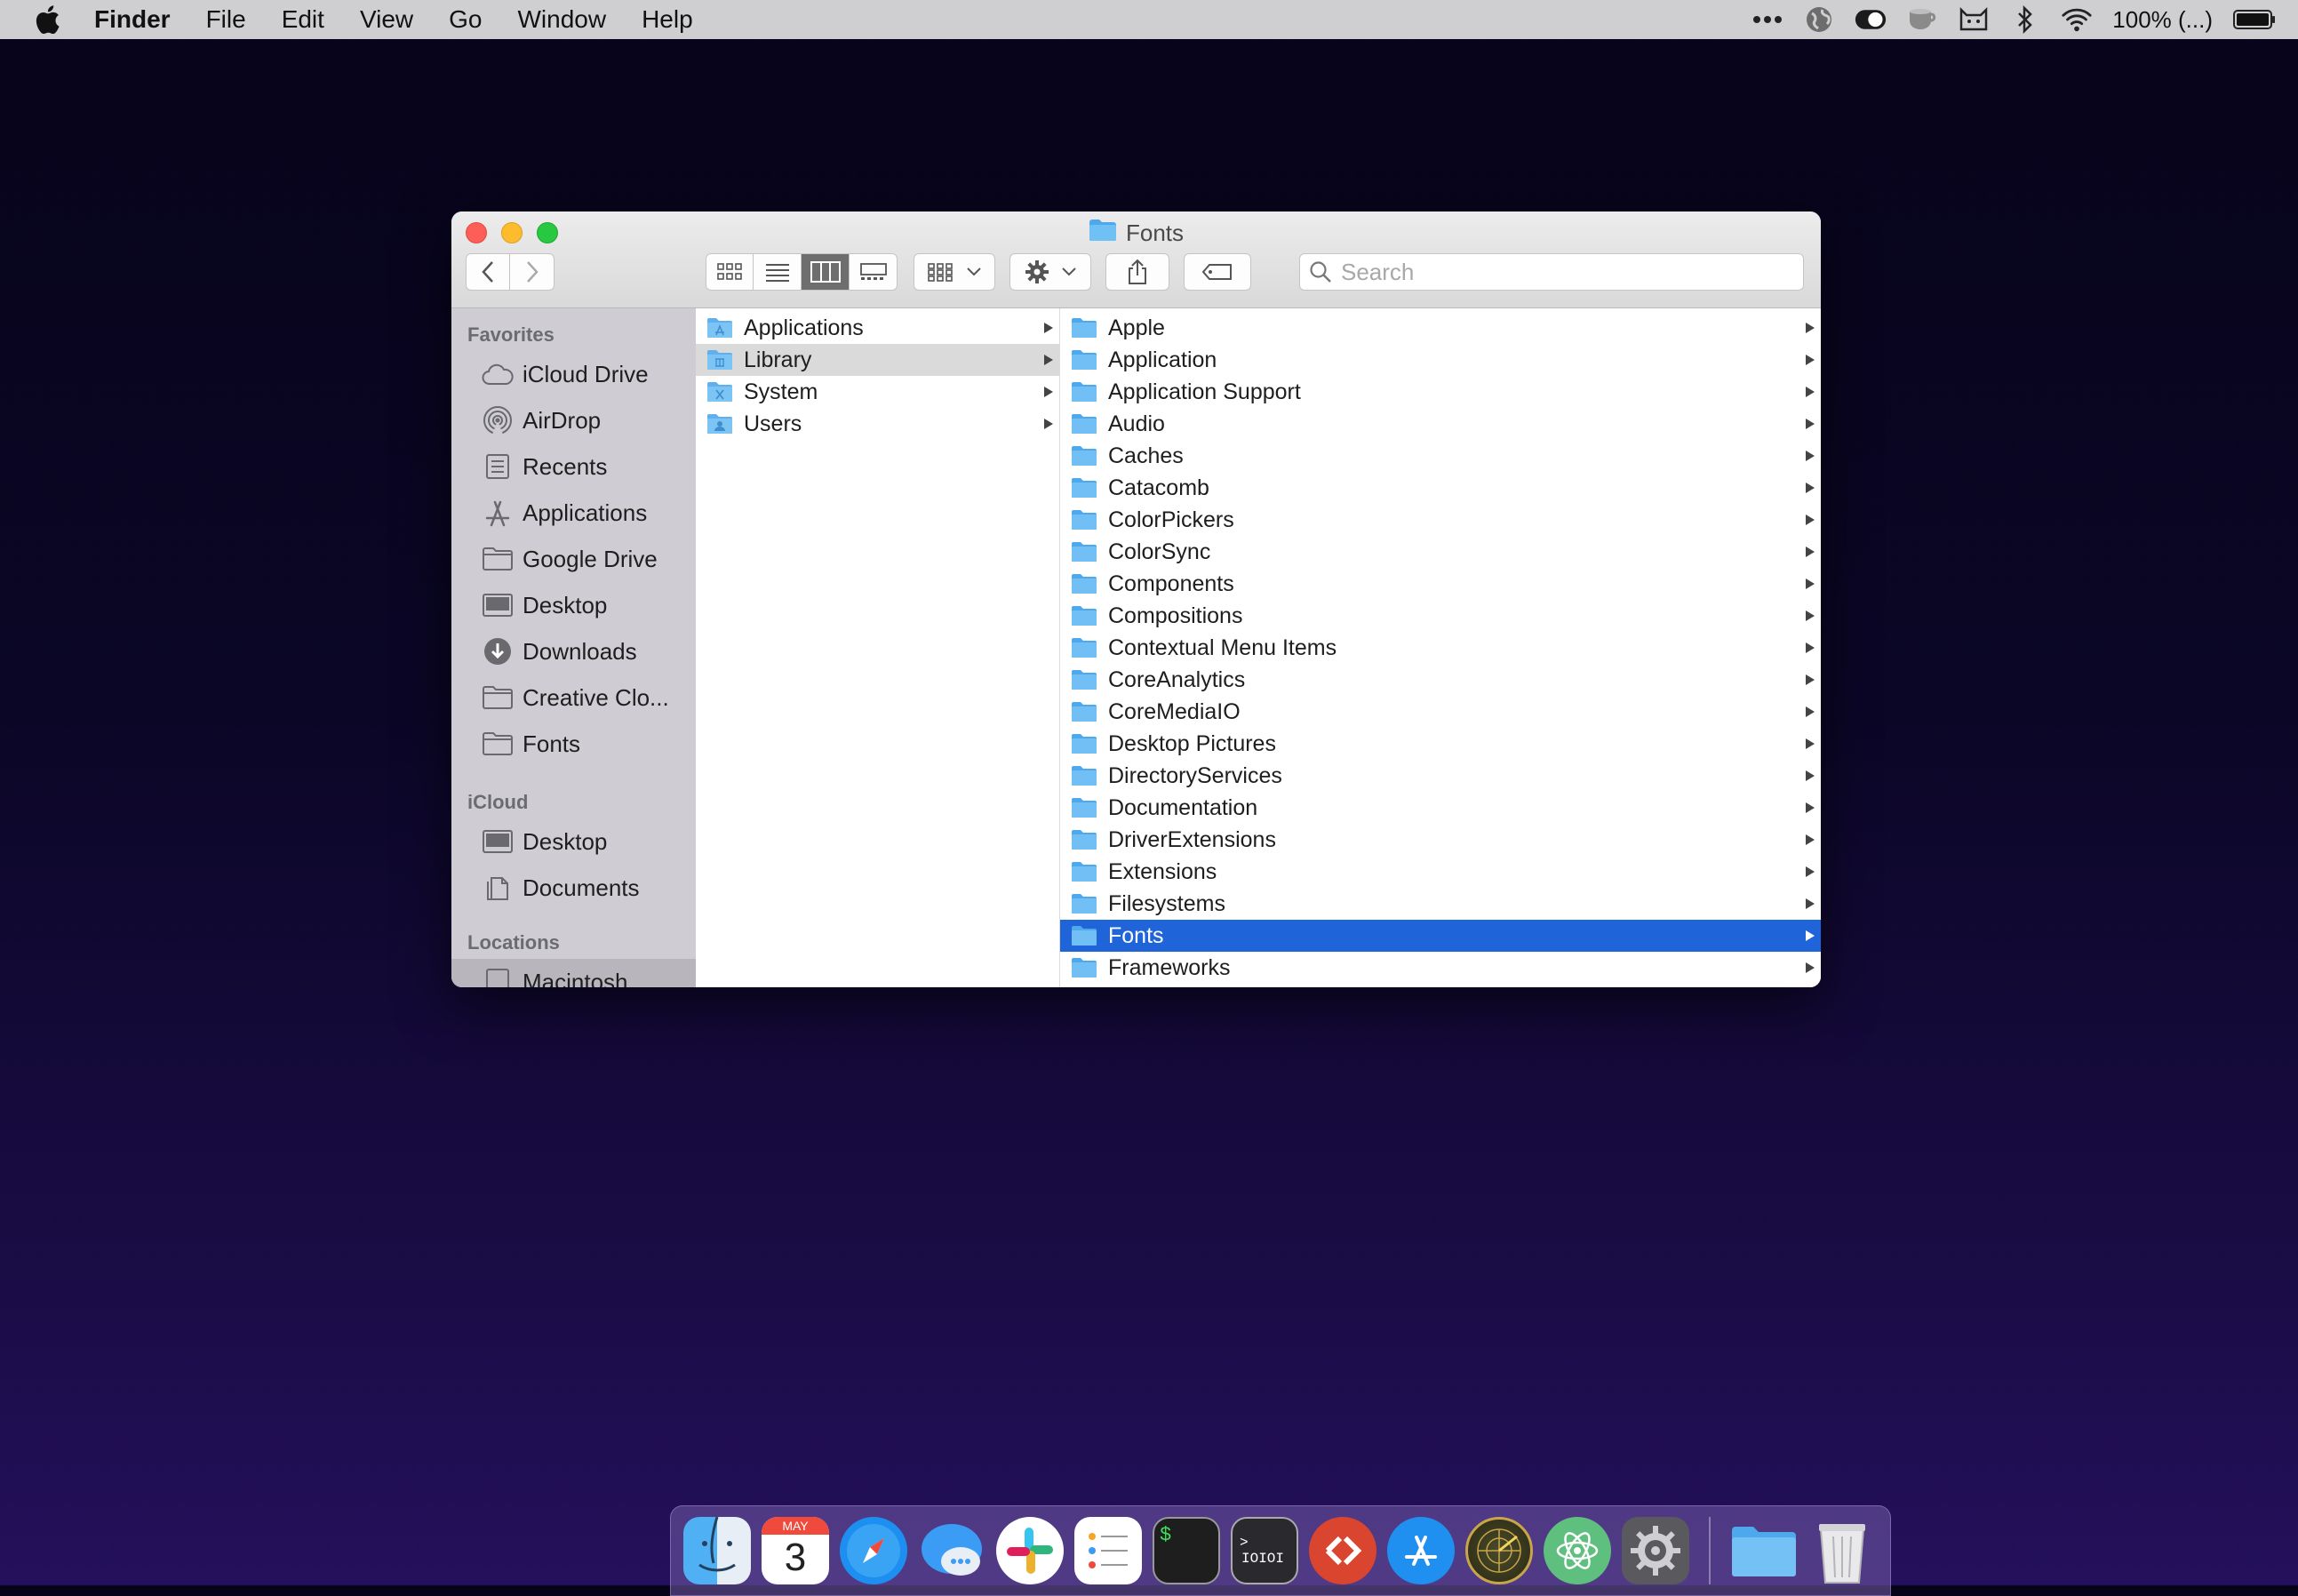  What do you see at coordinates (498, 467) in the screenshot?
I see `recents-icon` at bounding box center [498, 467].